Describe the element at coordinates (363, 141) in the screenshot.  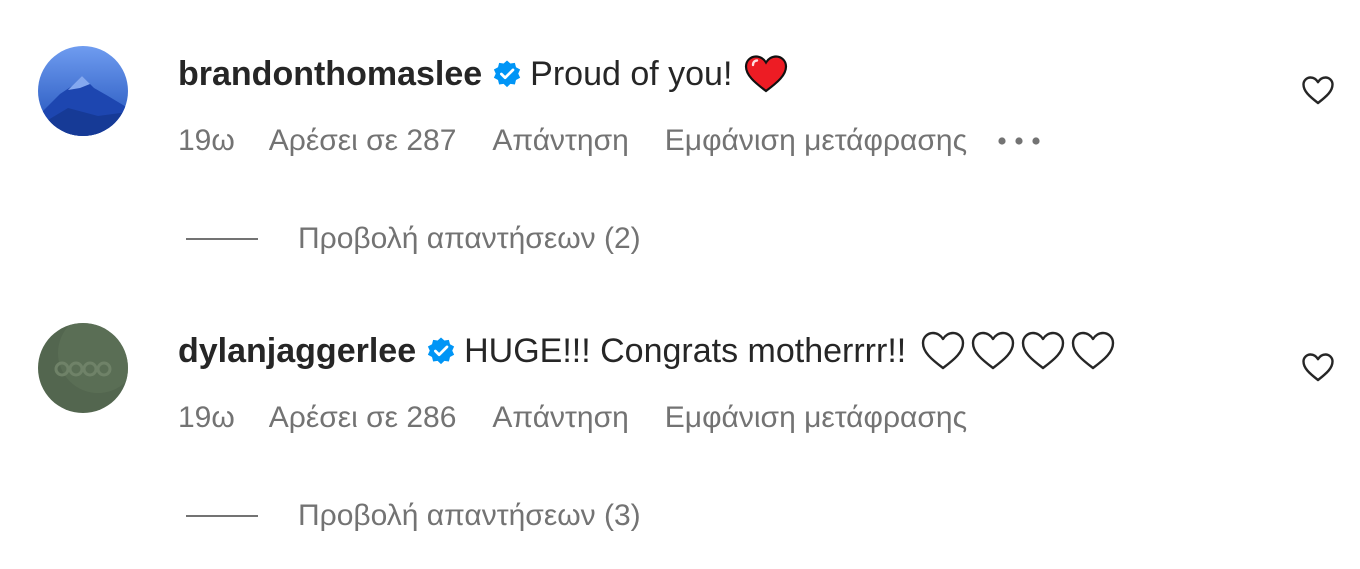
I see `likes-count: Αρέσει σε 287` at that location.